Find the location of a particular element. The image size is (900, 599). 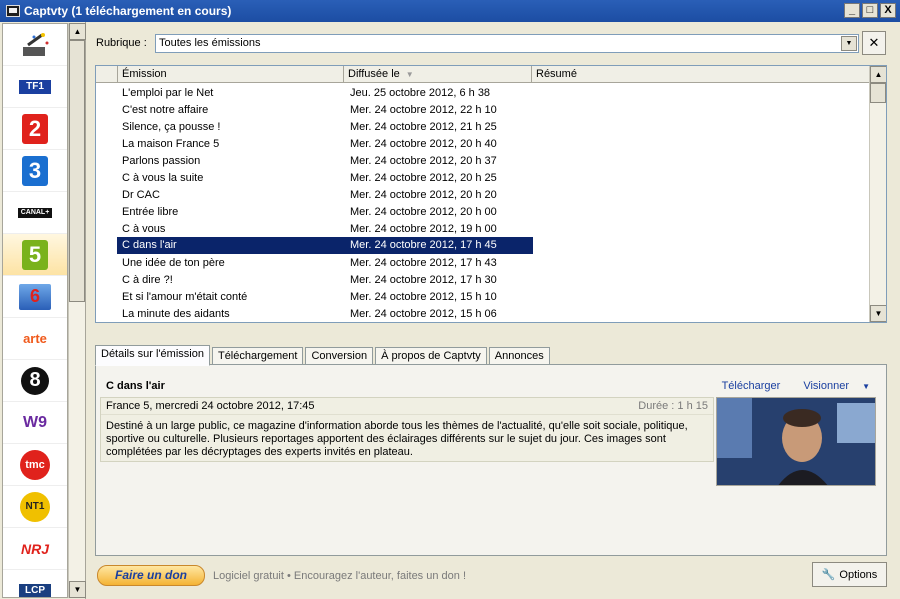

nrj12-label: NRJ is located at coordinates (34, 548).